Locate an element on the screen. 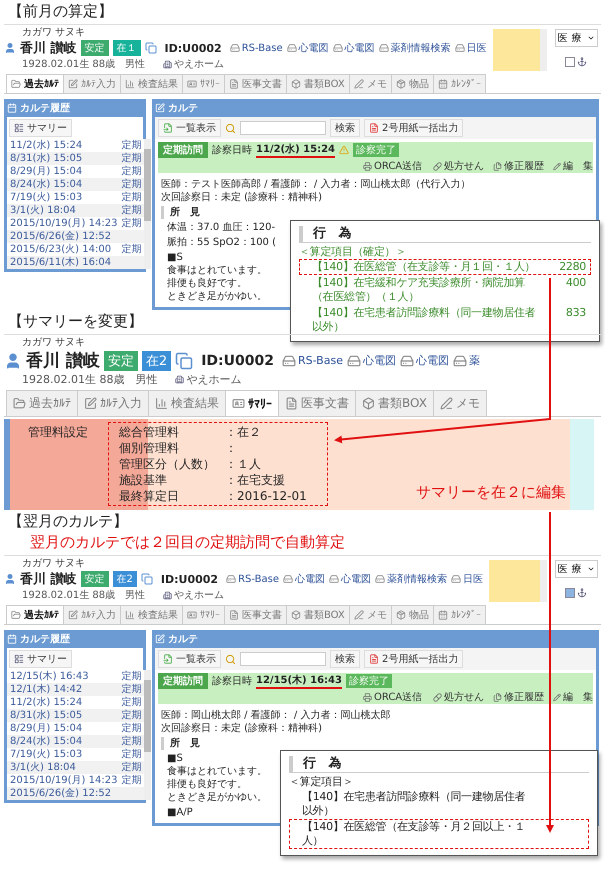 Image resolution: width=605 pixels, height=873 pixels. panel-title: カルテ is located at coordinates (183, 639).